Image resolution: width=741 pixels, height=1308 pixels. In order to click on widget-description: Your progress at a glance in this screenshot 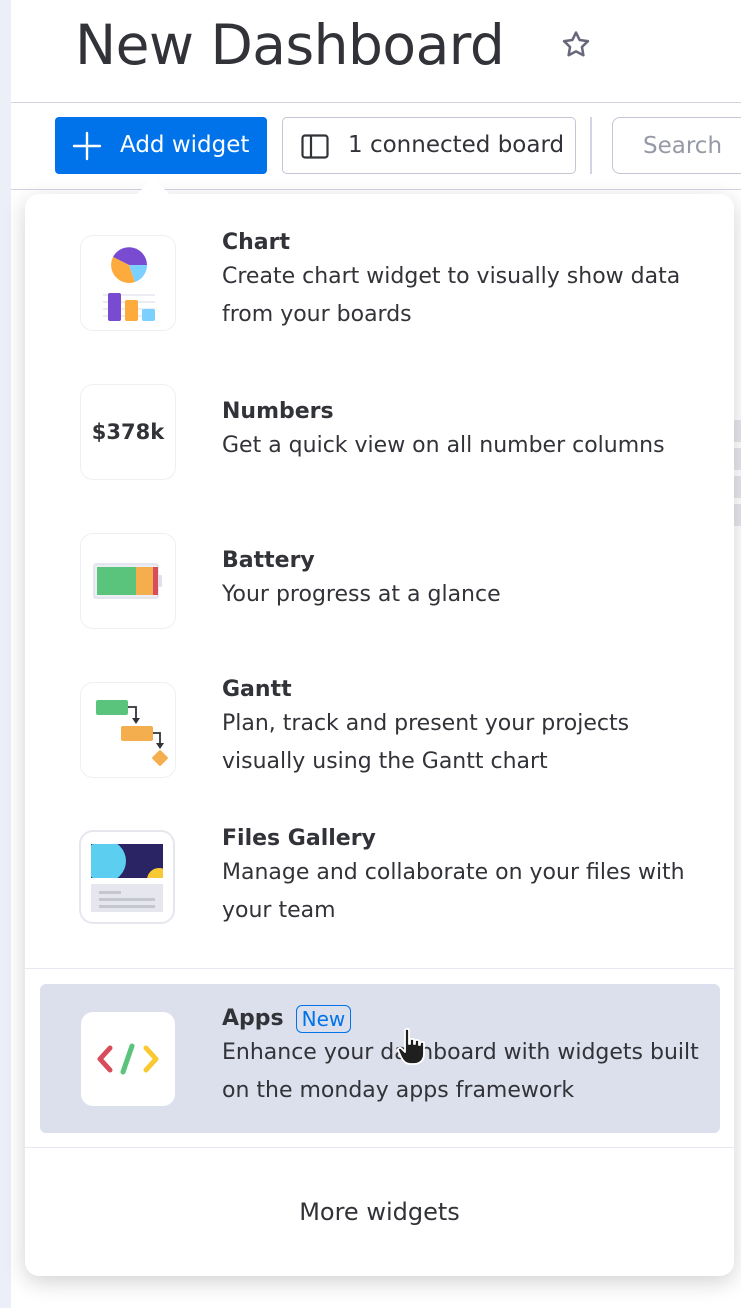, I will do `click(361, 594)`.